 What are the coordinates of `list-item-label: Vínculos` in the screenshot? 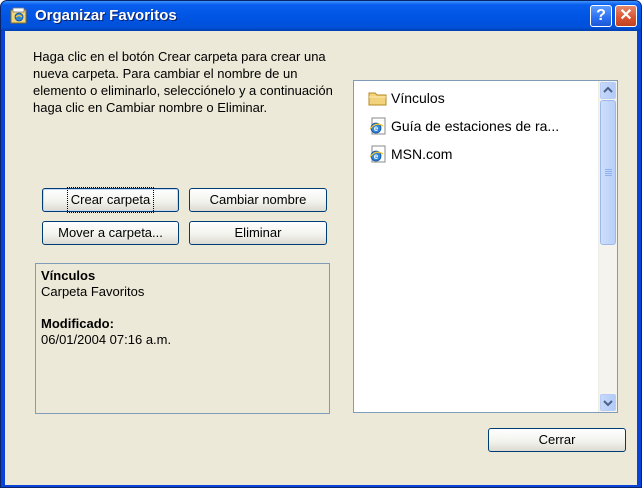 It's located at (418, 98).